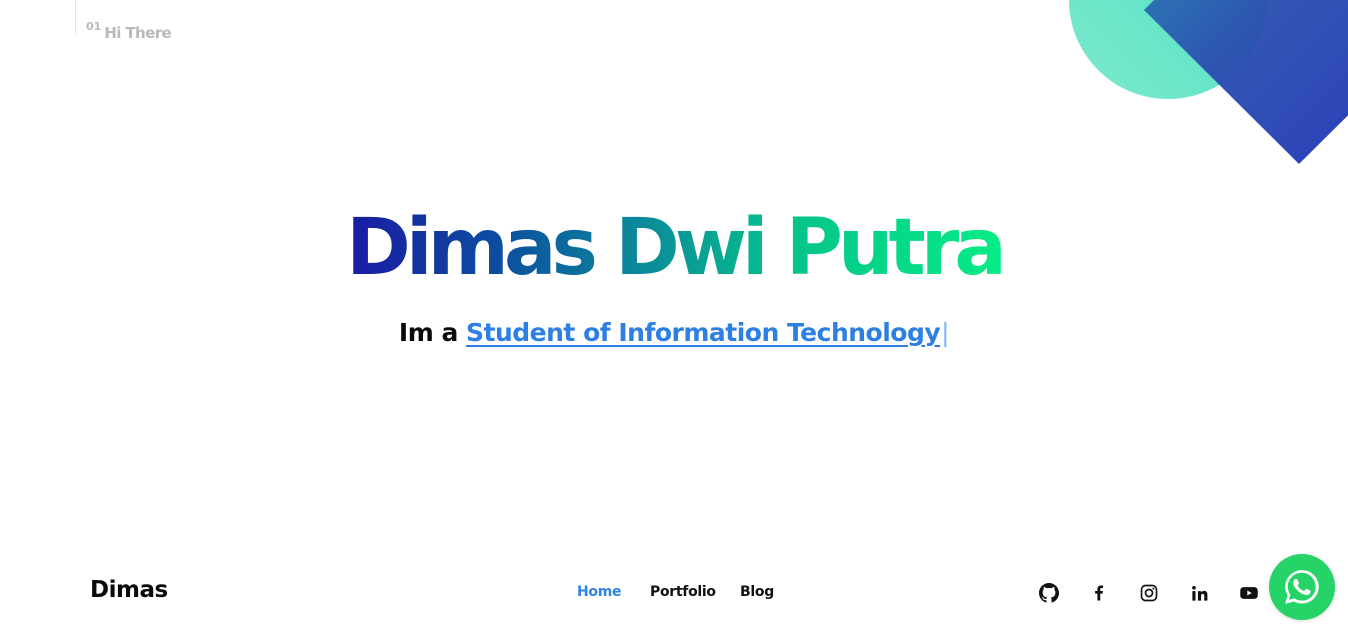 The width and height of the screenshot is (1348, 630). Describe the element at coordinates (123, 21) in the screenshot. I see `section-marker: 01 Hi There` at that location.